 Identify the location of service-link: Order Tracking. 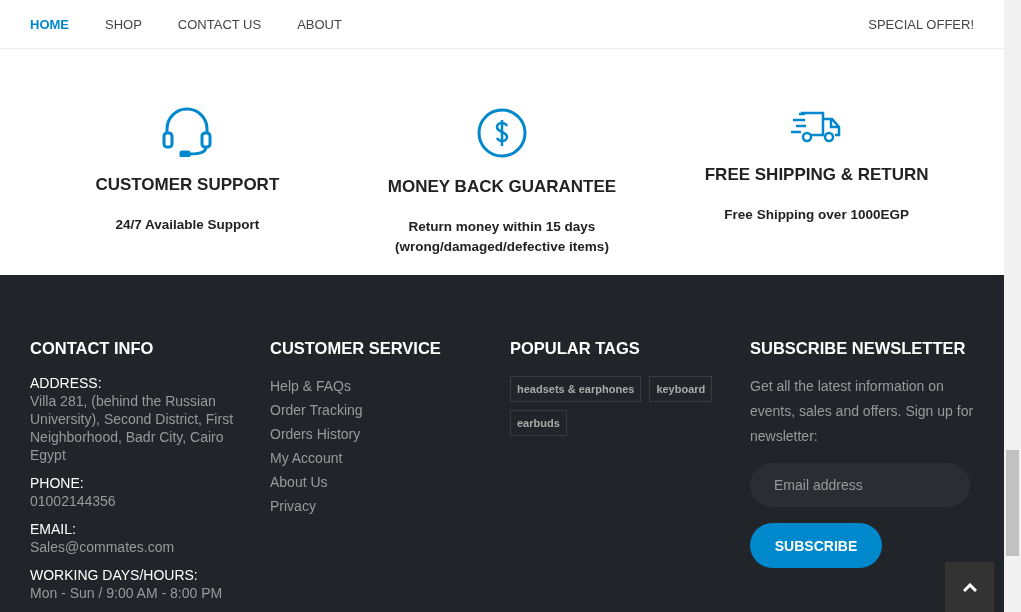
(383, 410).